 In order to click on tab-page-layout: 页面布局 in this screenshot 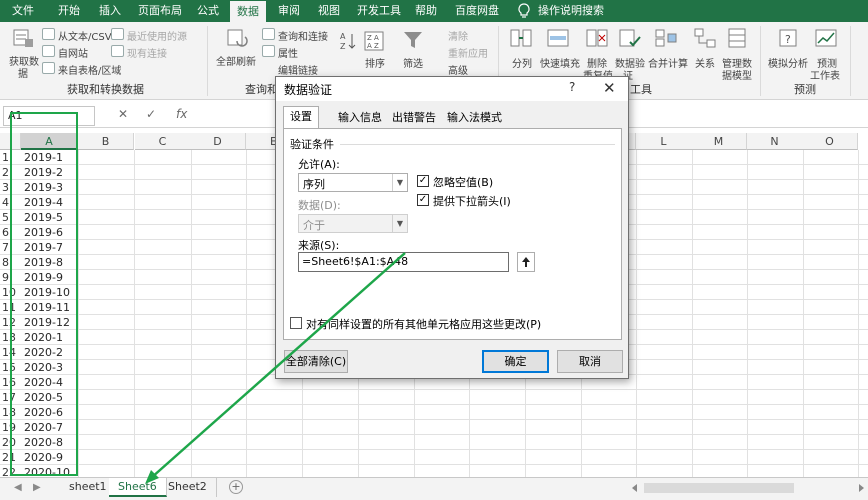, I will do `click(160, 11)`.